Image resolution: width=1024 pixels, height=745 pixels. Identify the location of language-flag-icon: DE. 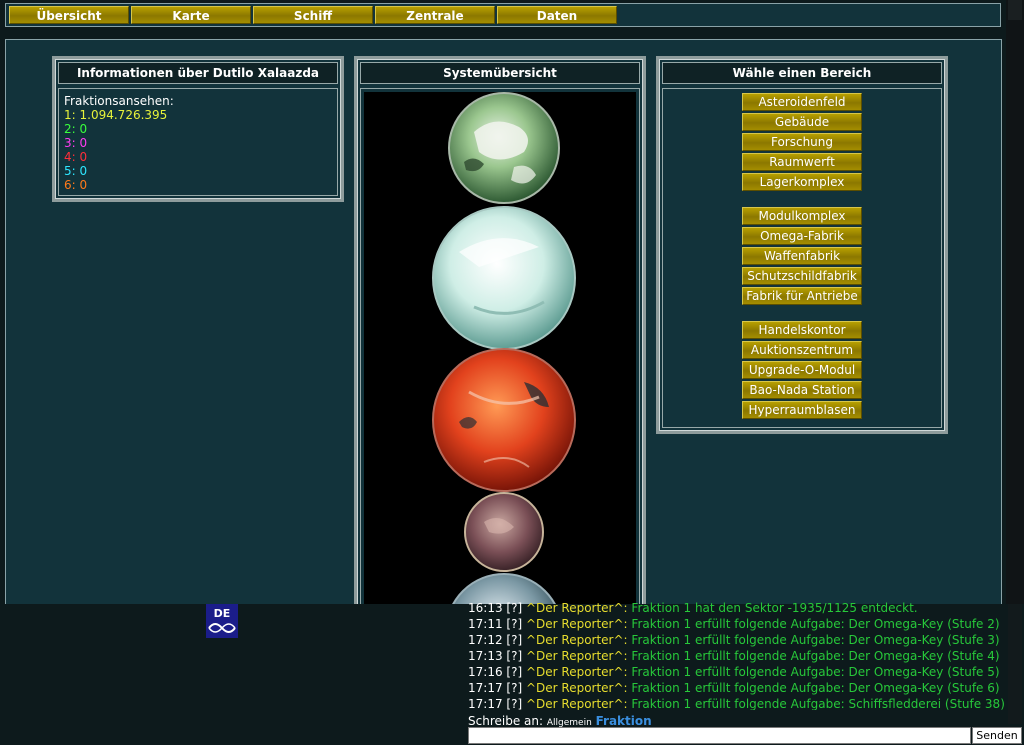
(222, 621).